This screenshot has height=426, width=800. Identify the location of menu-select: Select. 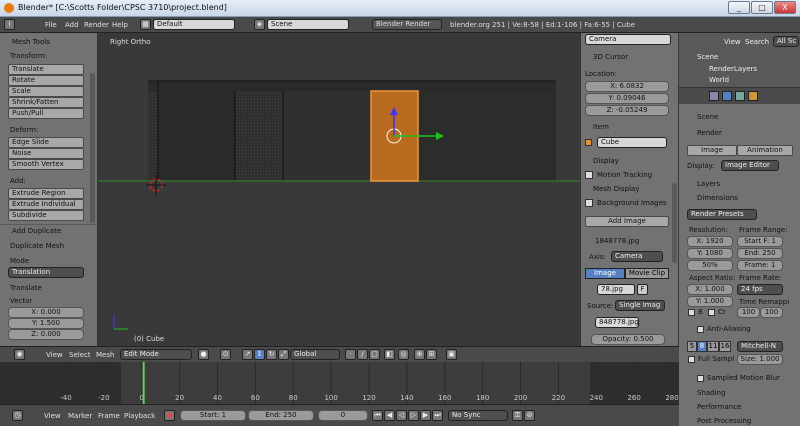
(80, 355).